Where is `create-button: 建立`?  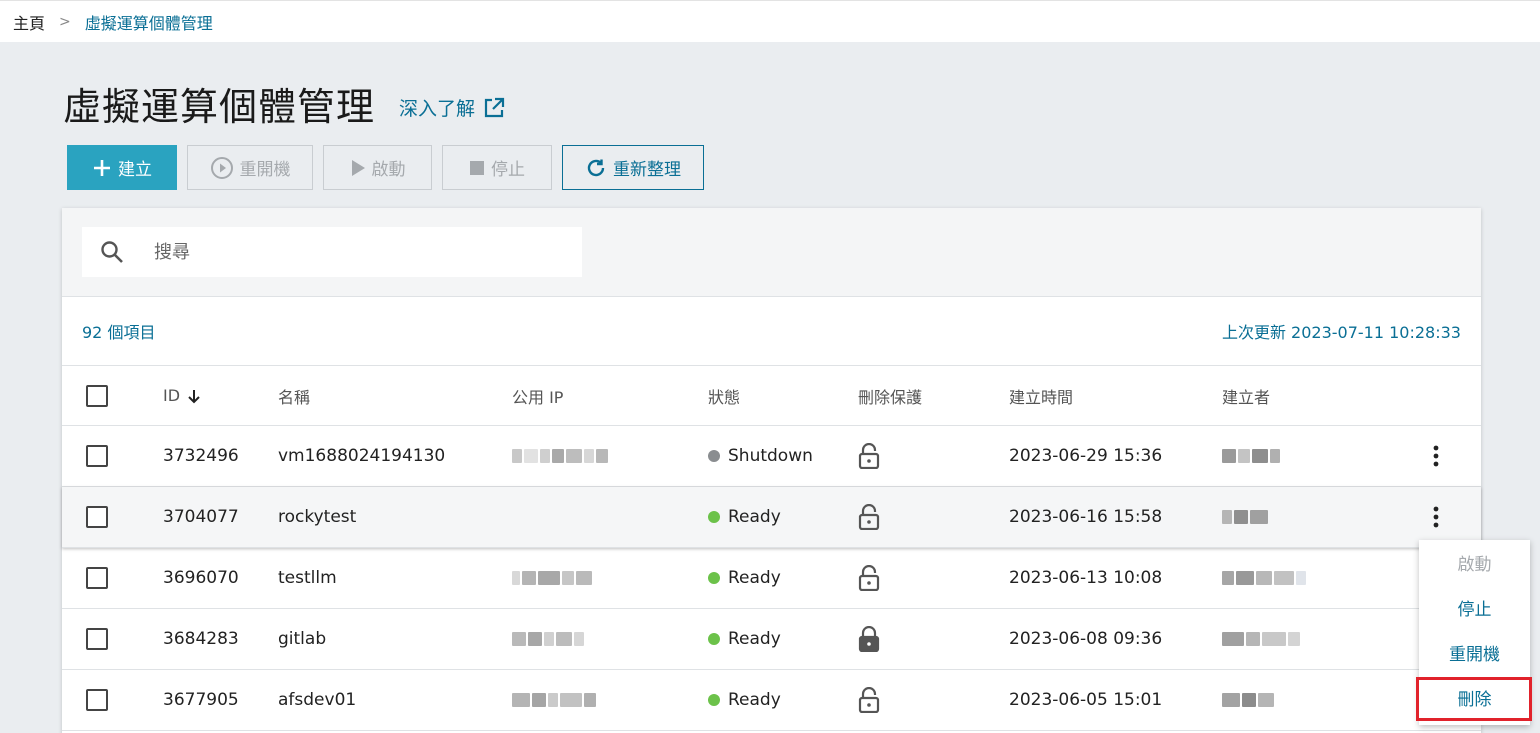 create-button: 建立 is located at coordinates (122, 167).